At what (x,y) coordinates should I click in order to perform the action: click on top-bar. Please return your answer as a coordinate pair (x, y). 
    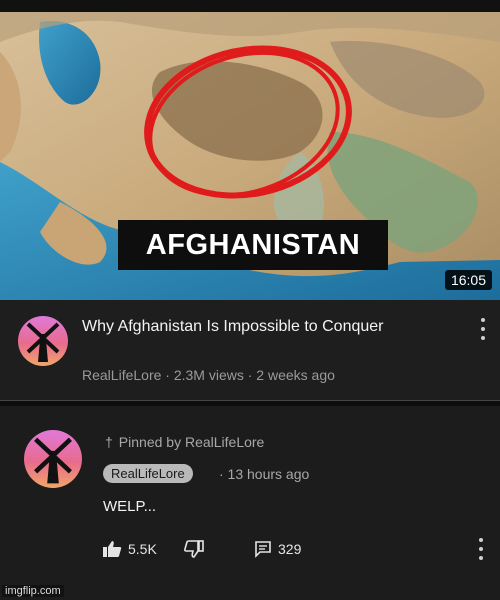
    Looking at the image, I should click on (250, 6).